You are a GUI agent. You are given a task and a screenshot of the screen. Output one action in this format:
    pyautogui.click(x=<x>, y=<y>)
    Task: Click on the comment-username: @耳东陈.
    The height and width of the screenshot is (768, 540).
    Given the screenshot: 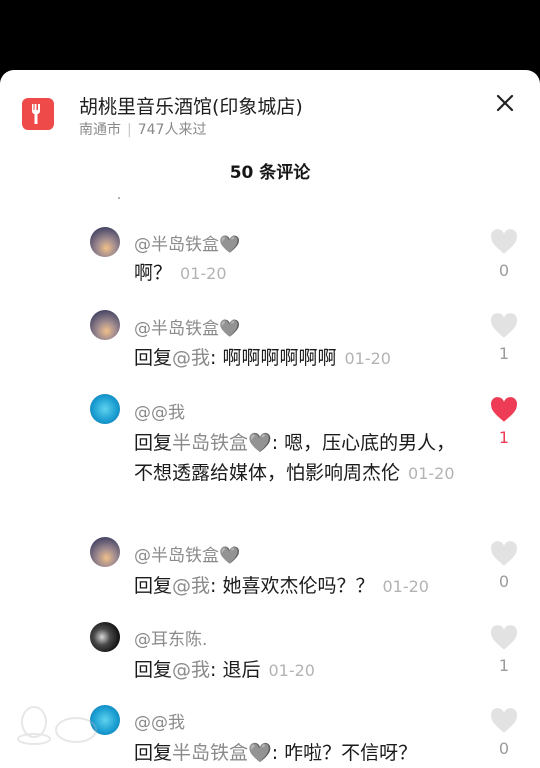 What is the action you would take?
    pyautogui.click(x=170, y=637)
    